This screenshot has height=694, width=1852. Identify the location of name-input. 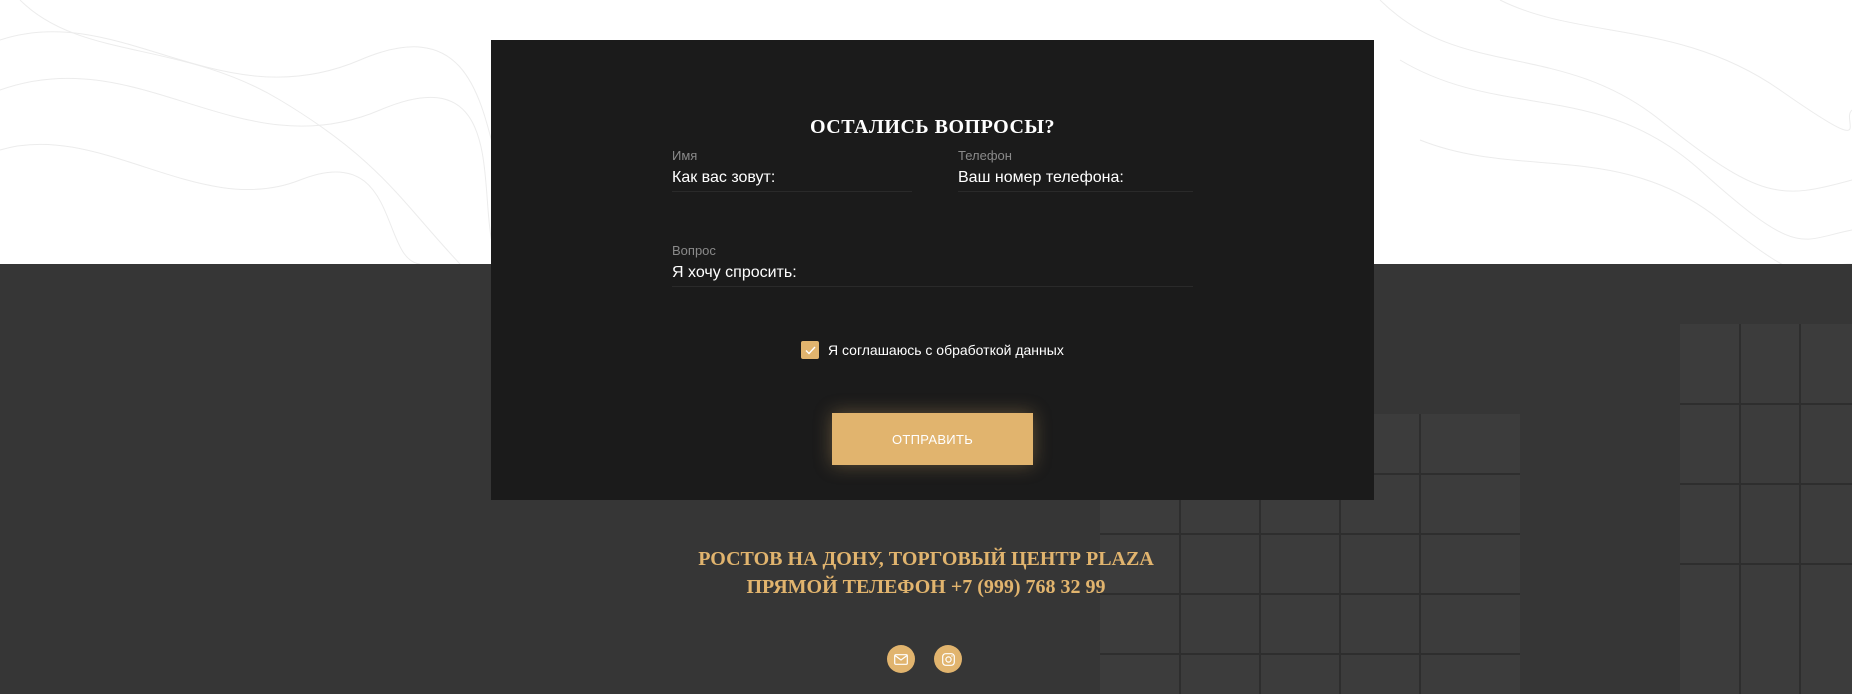
(792, 178).